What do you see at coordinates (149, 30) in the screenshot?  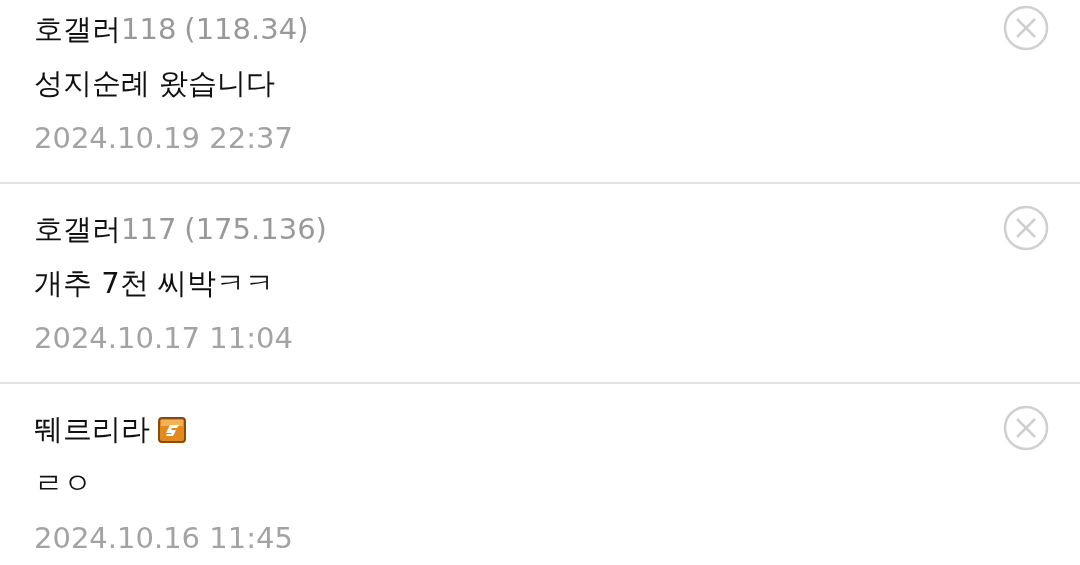 I see `author-number: 118` at bounding box center [149, 30].